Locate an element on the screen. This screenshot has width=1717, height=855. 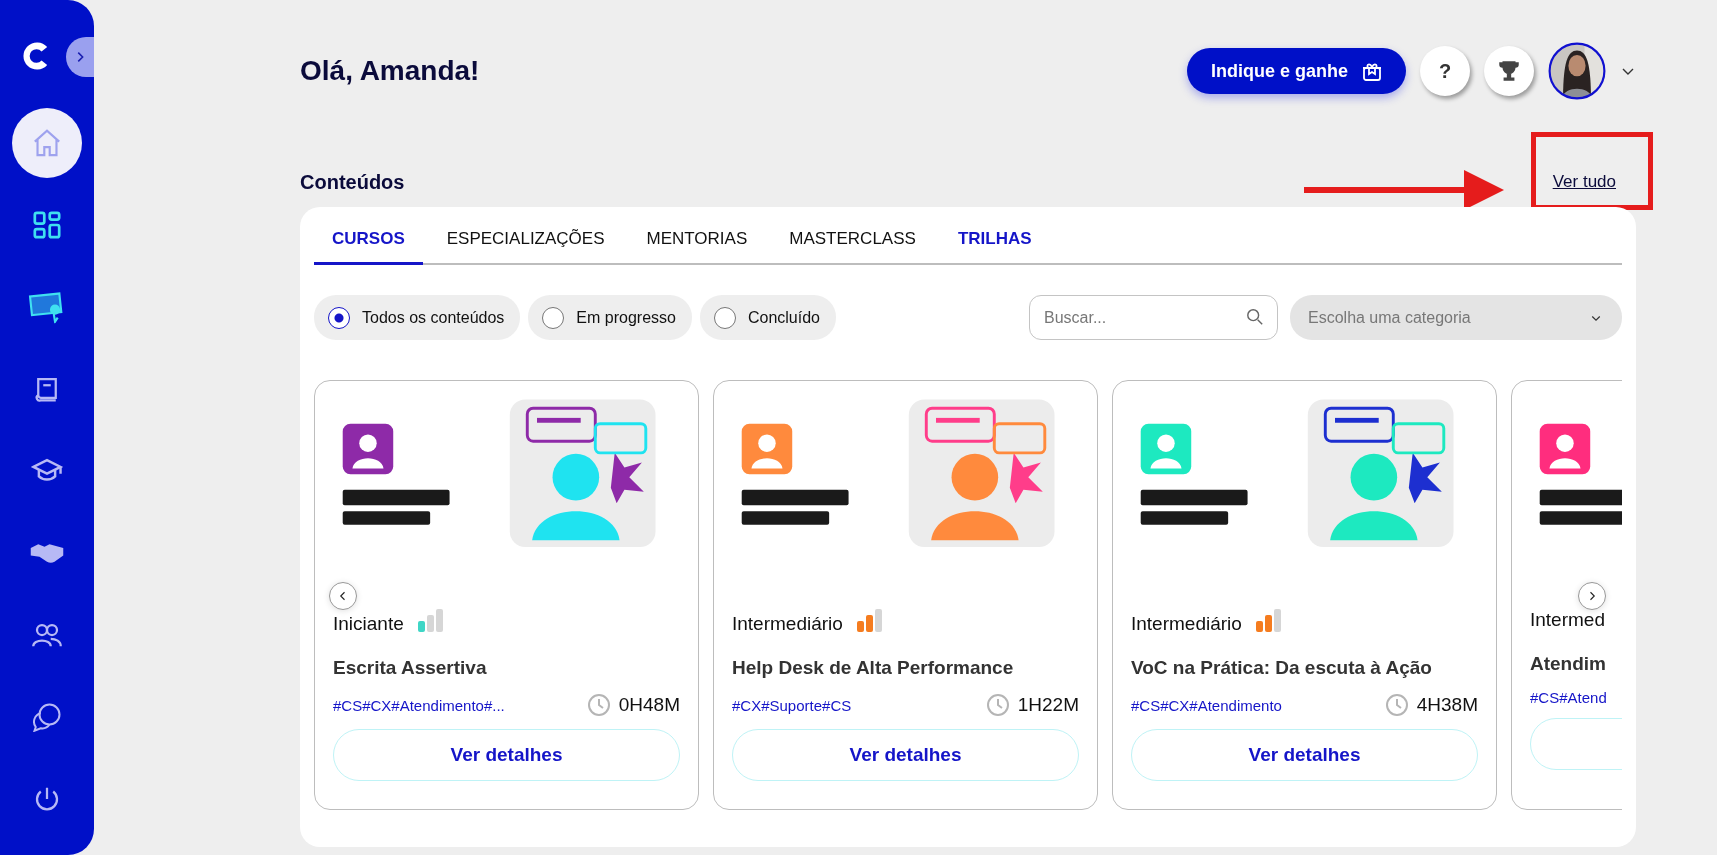
duration: 4H38M is located at coordinates (1447, 705).